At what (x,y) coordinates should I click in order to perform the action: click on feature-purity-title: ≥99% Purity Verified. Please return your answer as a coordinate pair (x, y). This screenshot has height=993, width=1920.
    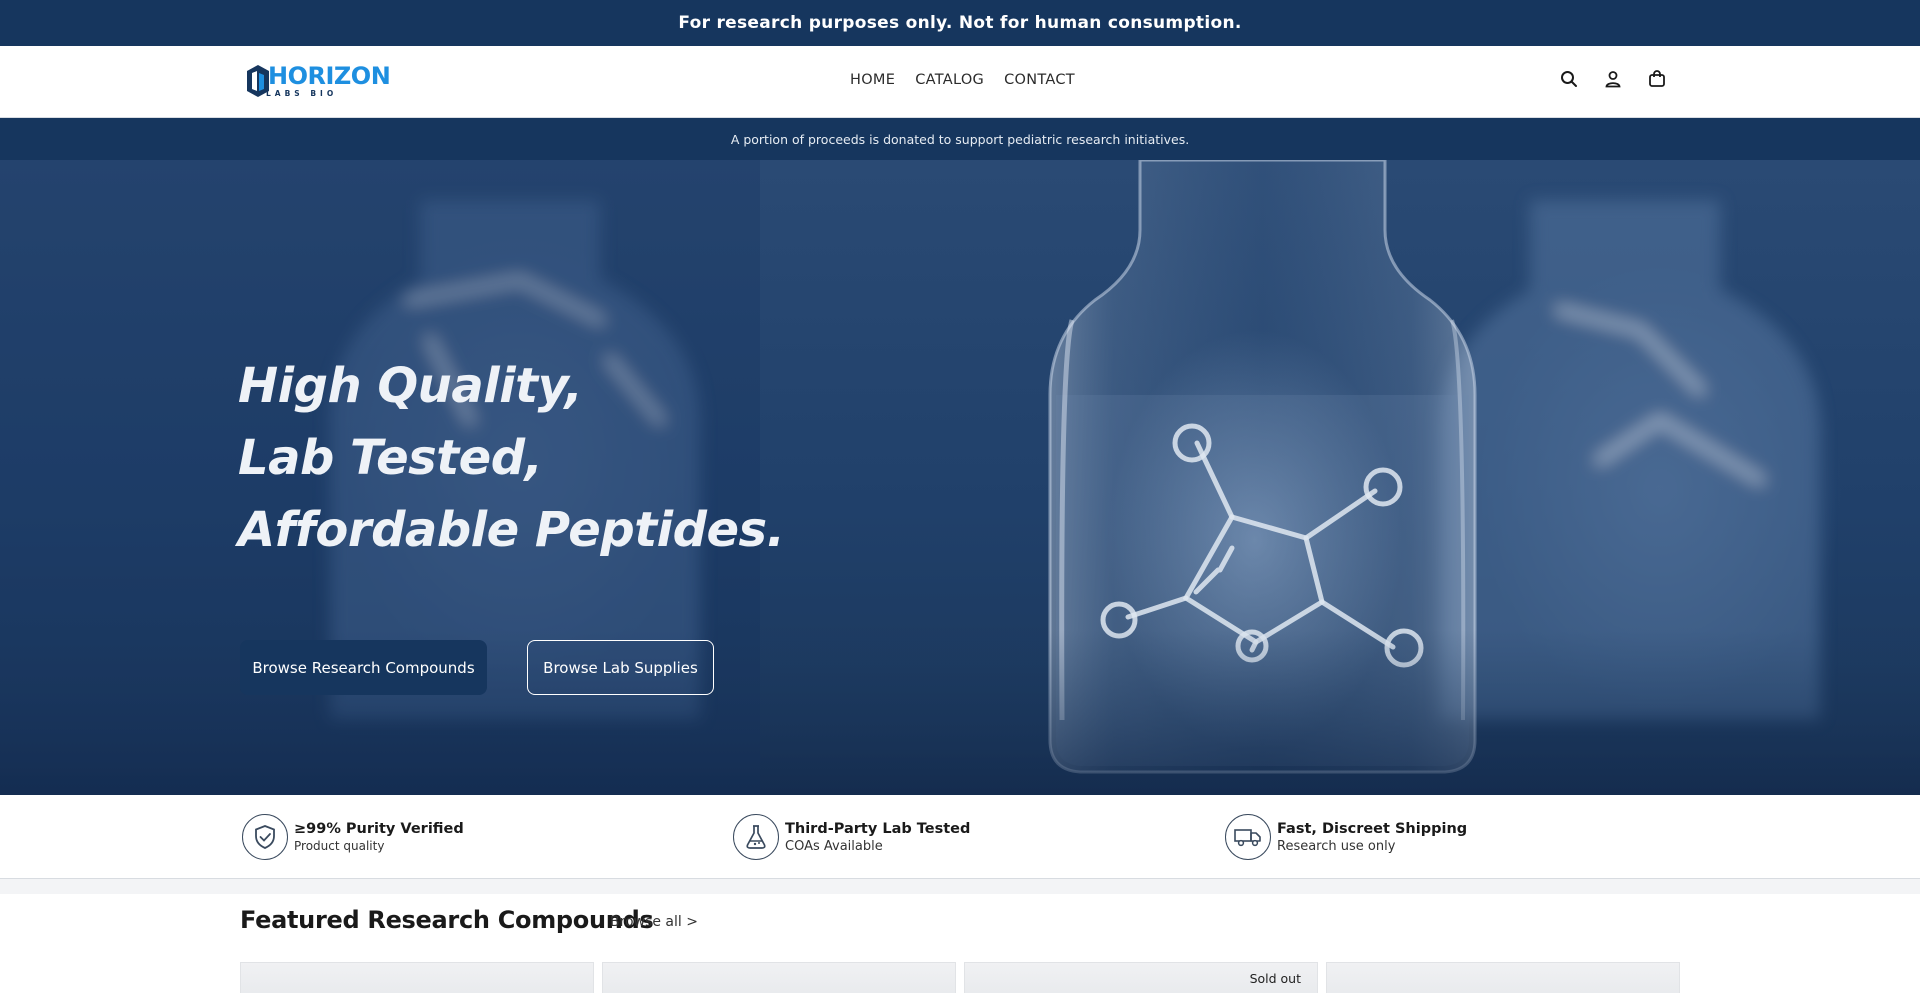
    Looking at the image, I should click on (379, 829).